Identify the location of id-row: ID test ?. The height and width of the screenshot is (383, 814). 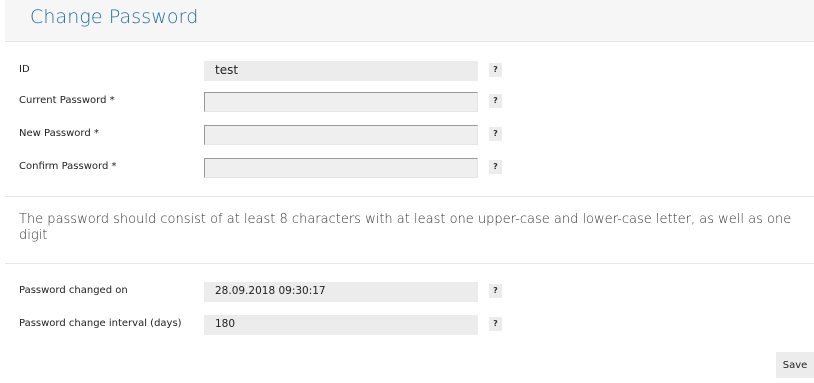
(407, 71).